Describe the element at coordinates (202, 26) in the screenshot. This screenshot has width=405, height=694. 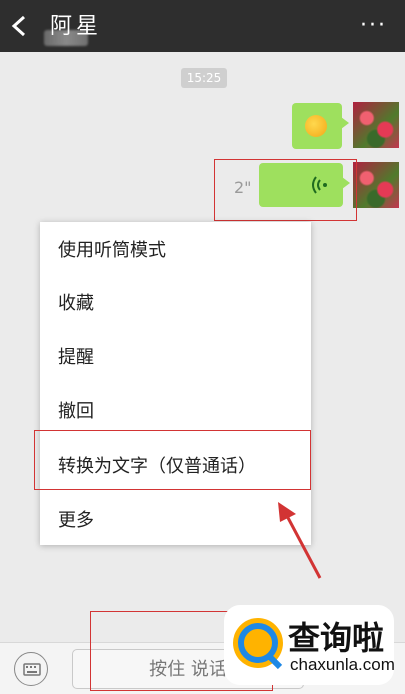
I see `top-bar: 阿星 ···` at that location.